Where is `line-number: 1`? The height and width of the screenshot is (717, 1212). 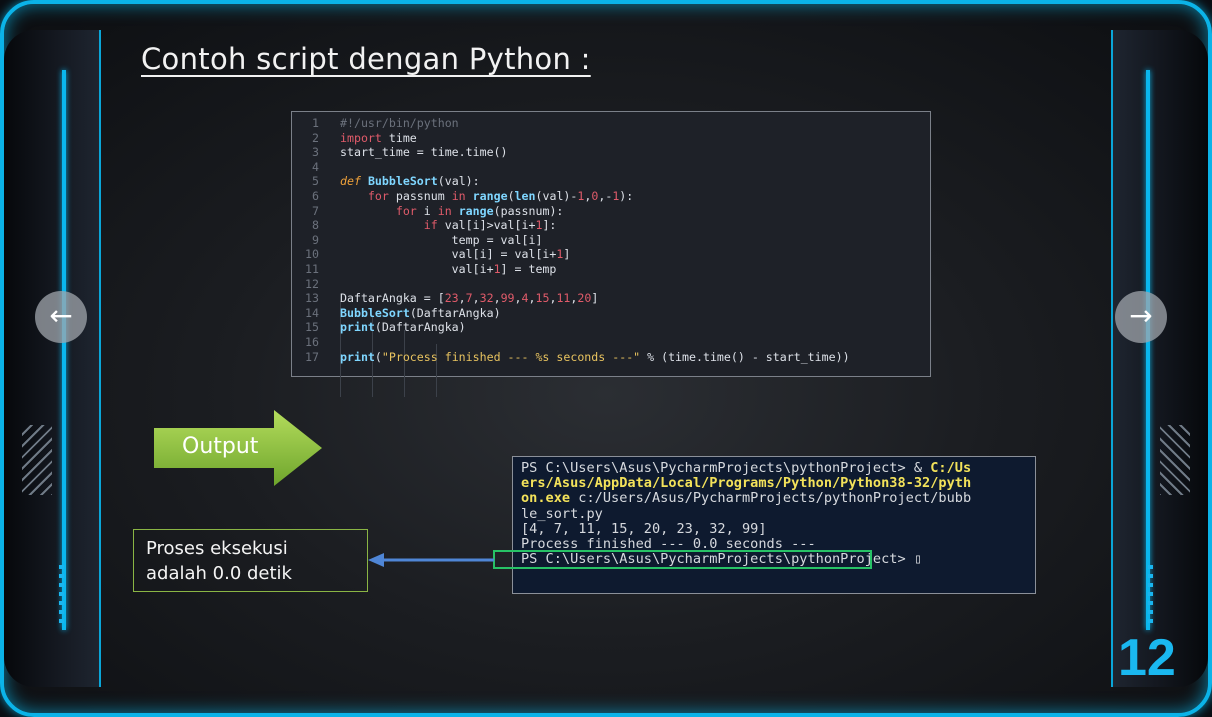 line-number: 1 is located at coordinates (315, 123).